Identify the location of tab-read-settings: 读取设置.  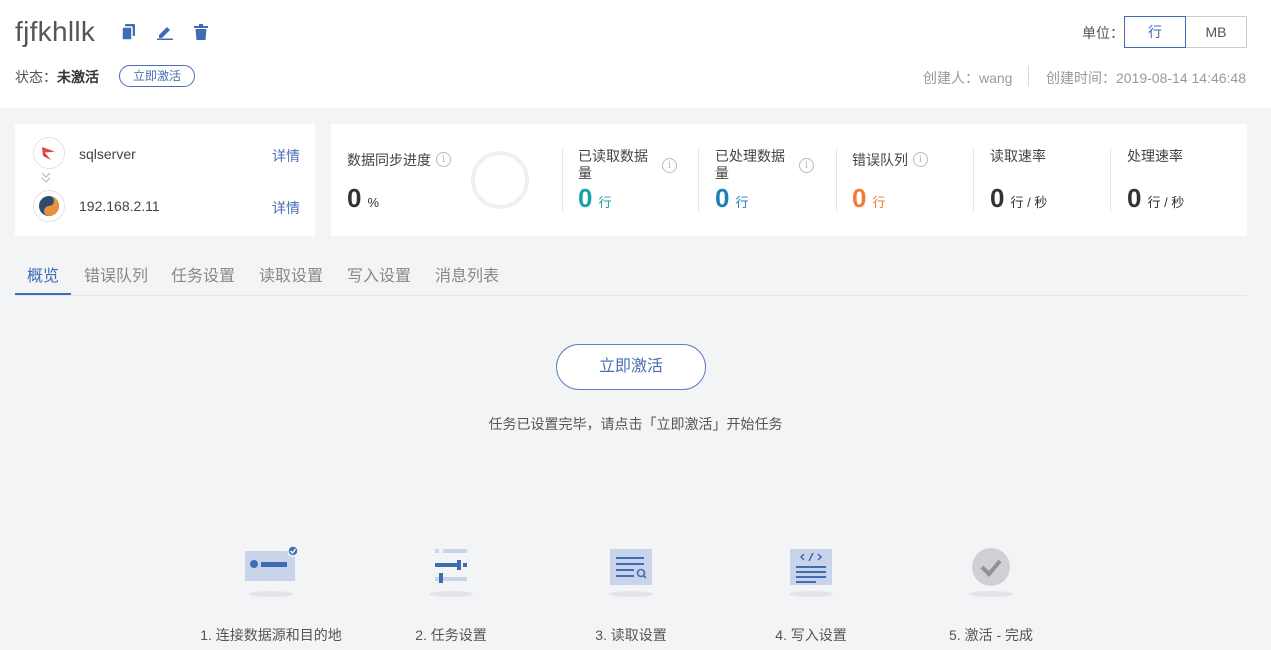
(291, 274).